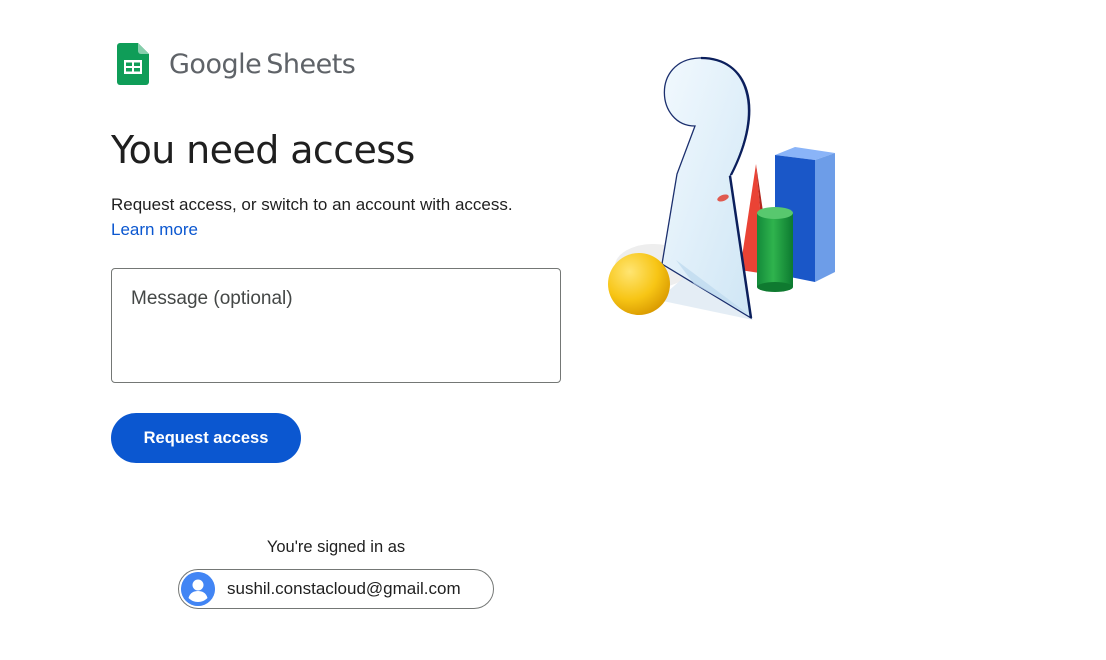  What do you see at coordinates (215, 64) in the screenshot?
I see `logo-brand: Google` at bounding box center [215, 64].